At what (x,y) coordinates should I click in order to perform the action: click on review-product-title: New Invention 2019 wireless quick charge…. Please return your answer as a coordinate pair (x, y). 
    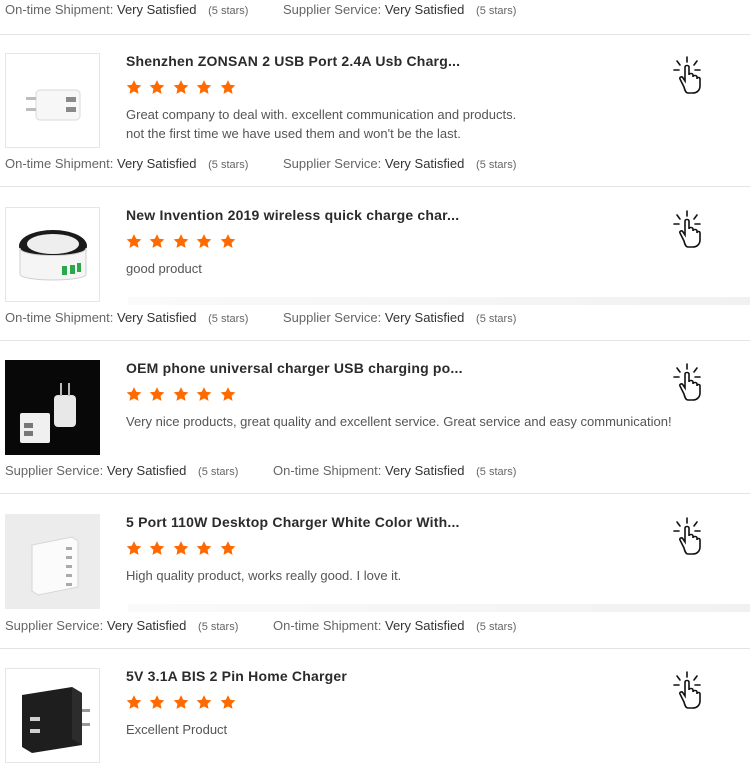
    Looking at the image, I should click on (292, 215).